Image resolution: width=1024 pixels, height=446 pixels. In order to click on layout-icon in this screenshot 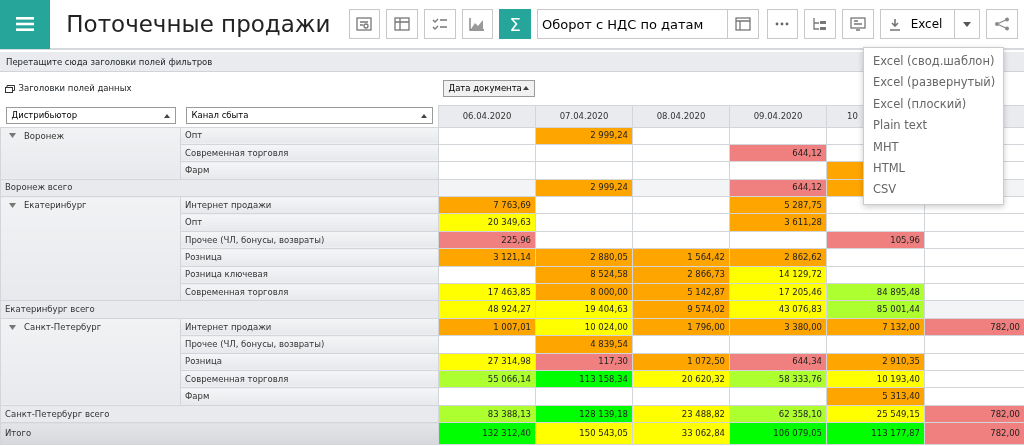, I will do `click(742, 24)`.